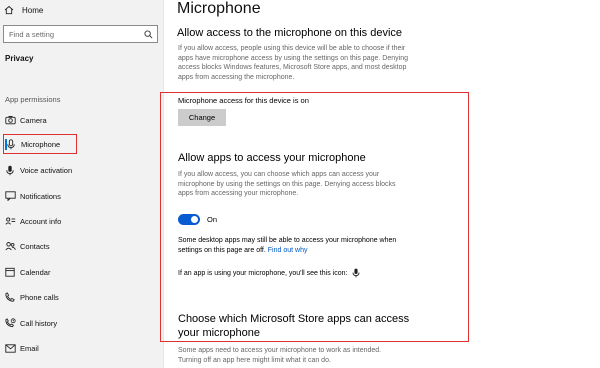 The width and height of the screenshot is (600, 368). What do you see at coordinates (39, 323) in the screenshot?
I see `sidebar-item-label: Call history` at bounding box center [39, 323].